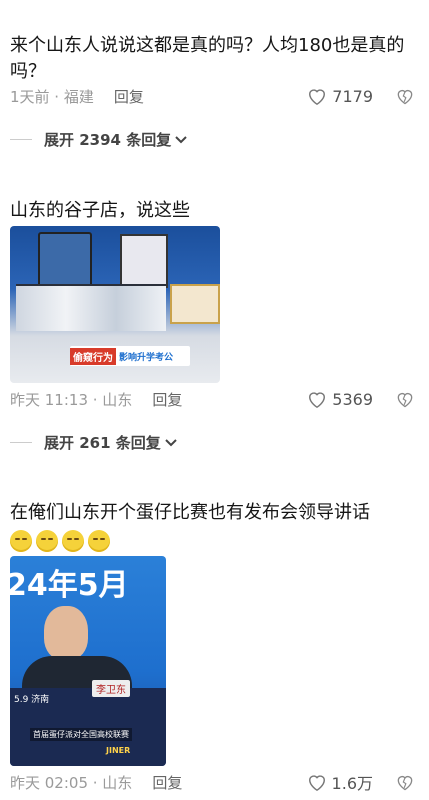 Image resolution: width=429 pixels, height=800 pixels. Describe the element at coordinates (352, 96) in the screenshot. I see `like-count: 7179` at that location.